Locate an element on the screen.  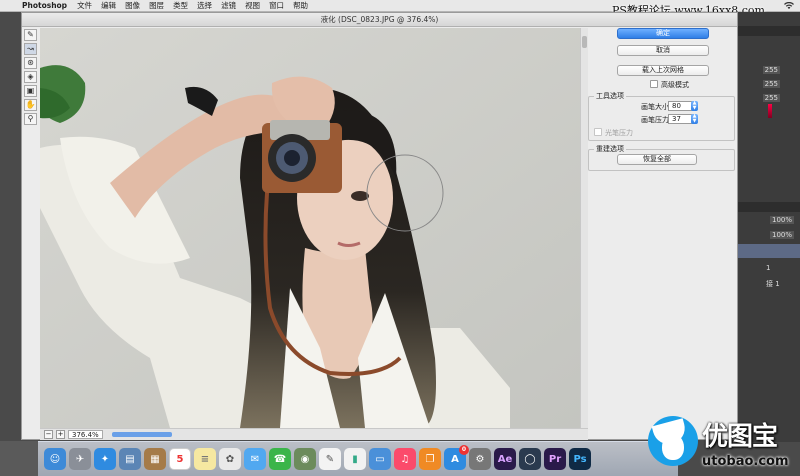
layer-label: 1 is located at coordinates (768, 268).